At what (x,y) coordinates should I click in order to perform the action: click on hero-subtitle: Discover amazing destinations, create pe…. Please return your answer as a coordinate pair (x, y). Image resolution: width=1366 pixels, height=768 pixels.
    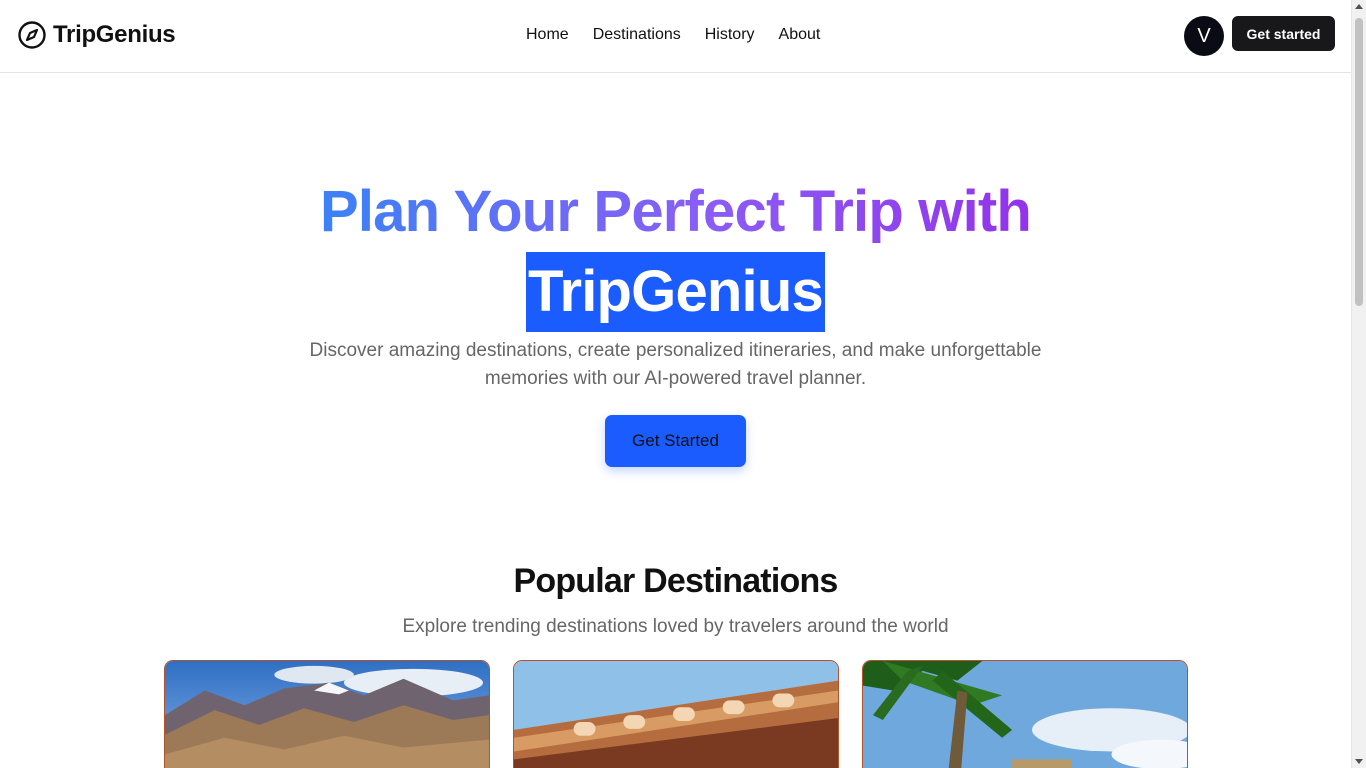
    Looking at the image, I should click on (675, 364).